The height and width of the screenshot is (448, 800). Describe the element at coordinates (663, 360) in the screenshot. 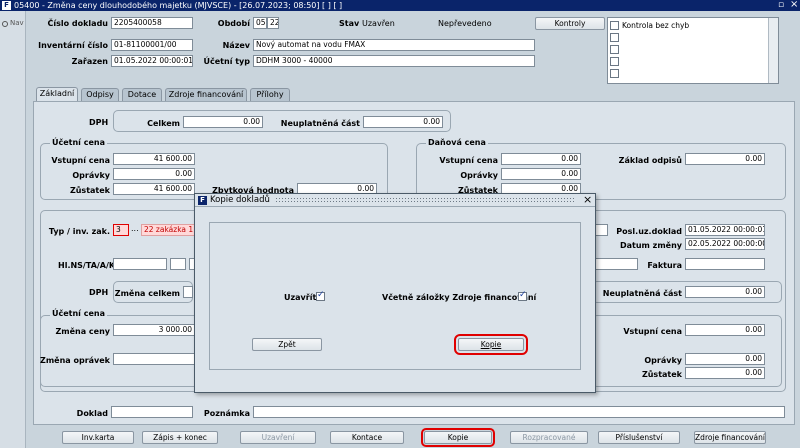

I see `corrections2-label: Oprávky` at that location.